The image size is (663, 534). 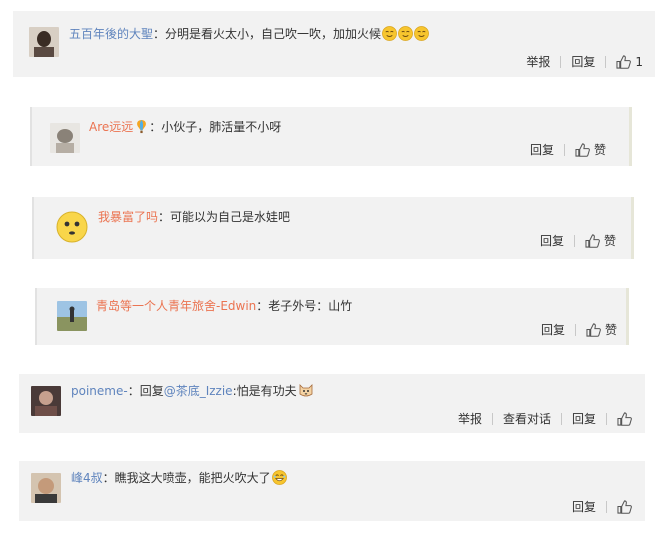 What do you see at coordinates (111, 127) in the screenshot?
I see `username-link: Are远远` at bounding box center [111, 127].